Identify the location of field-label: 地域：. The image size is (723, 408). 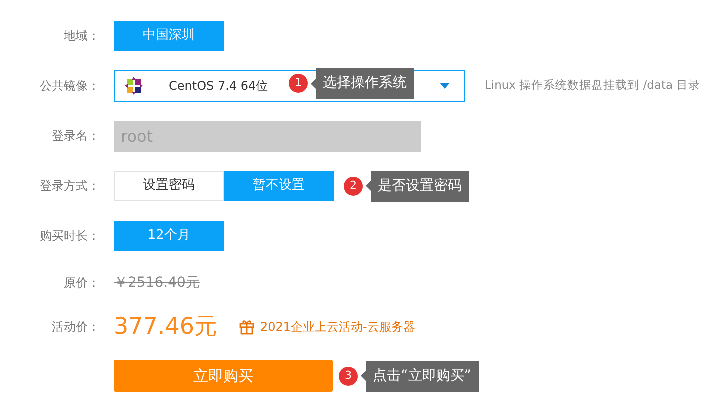
(81, 36).